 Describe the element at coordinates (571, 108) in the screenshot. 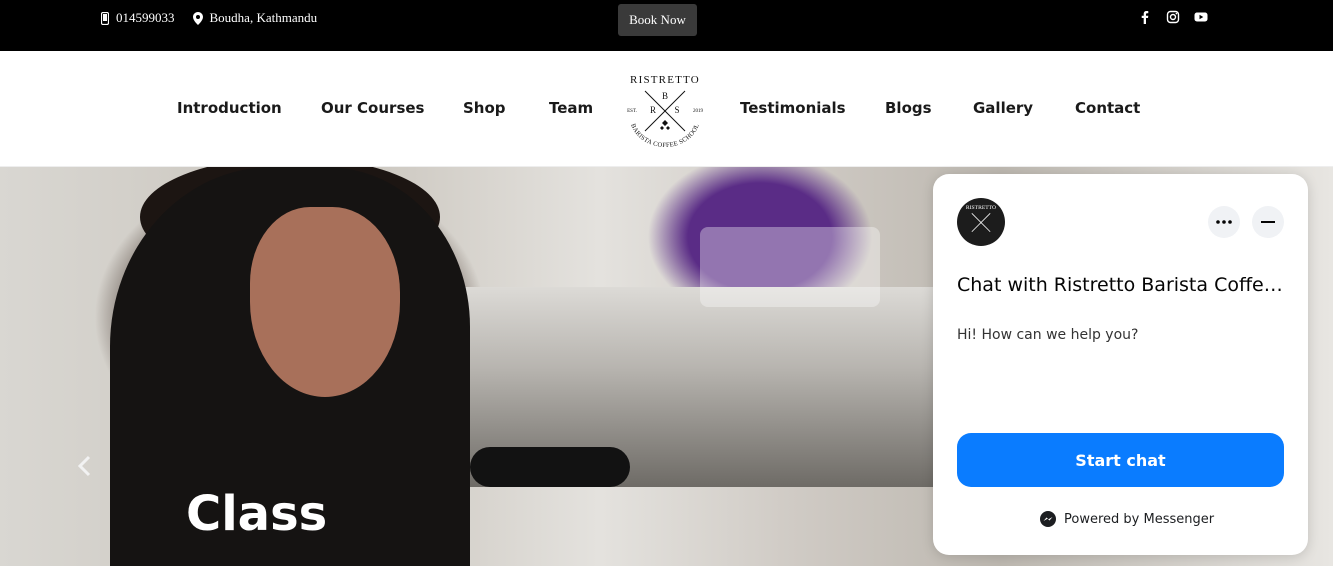

I see `nav-team: Team` at that location.